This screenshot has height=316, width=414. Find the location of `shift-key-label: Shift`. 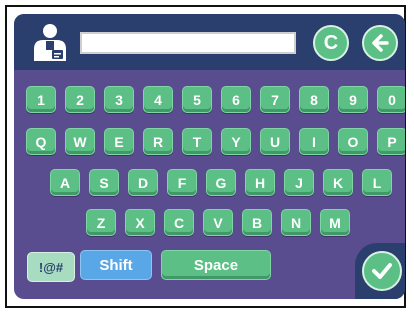

shift-key-label: Shift is located at coordinates (116, 265).